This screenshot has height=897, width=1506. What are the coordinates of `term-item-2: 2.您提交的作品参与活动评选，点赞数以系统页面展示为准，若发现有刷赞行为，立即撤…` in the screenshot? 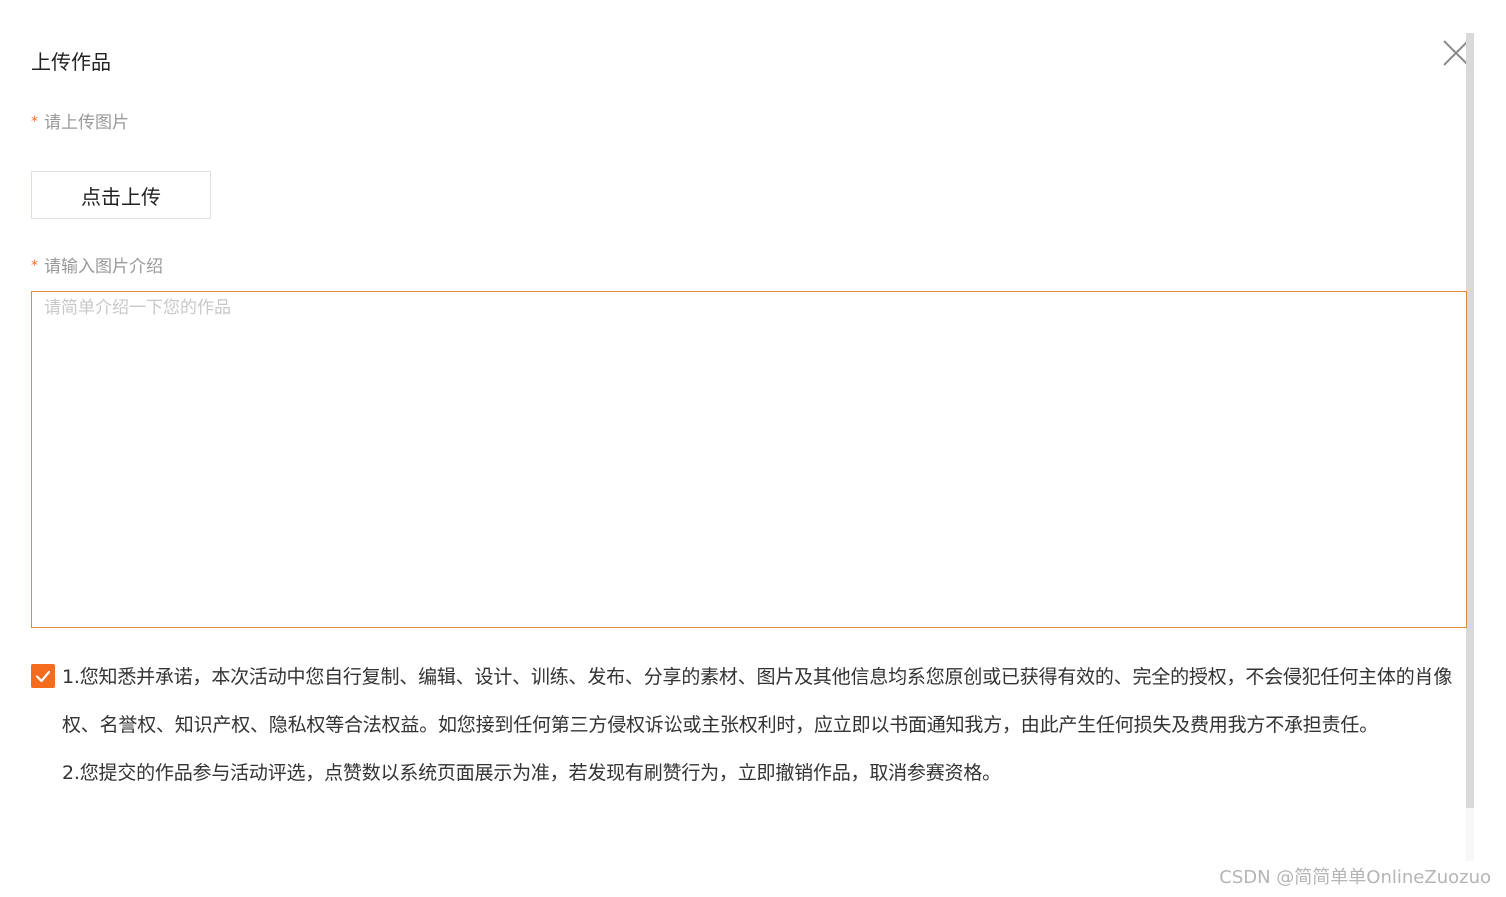 It's located at (531, 773).